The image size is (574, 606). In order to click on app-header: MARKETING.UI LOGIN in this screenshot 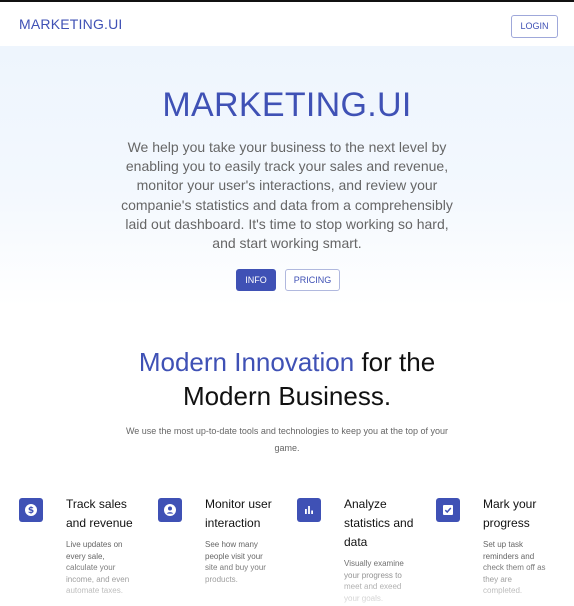, I will do `click(287, 24)`.